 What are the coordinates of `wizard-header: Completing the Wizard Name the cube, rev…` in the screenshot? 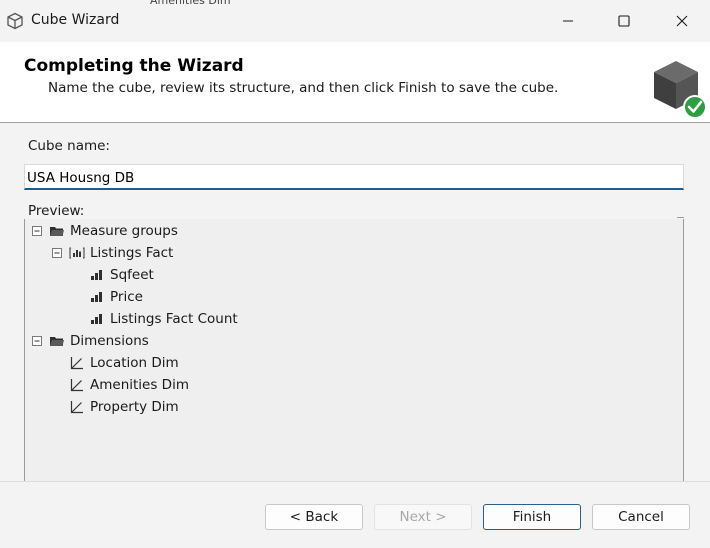 It's located at (355, 82).